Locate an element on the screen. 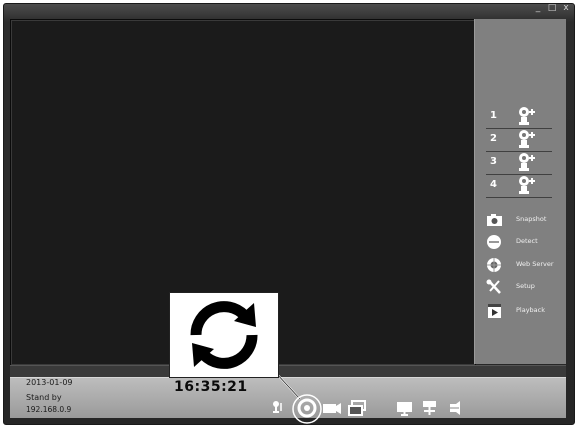  channel-number: 4 is located at coordinates (493, 184).